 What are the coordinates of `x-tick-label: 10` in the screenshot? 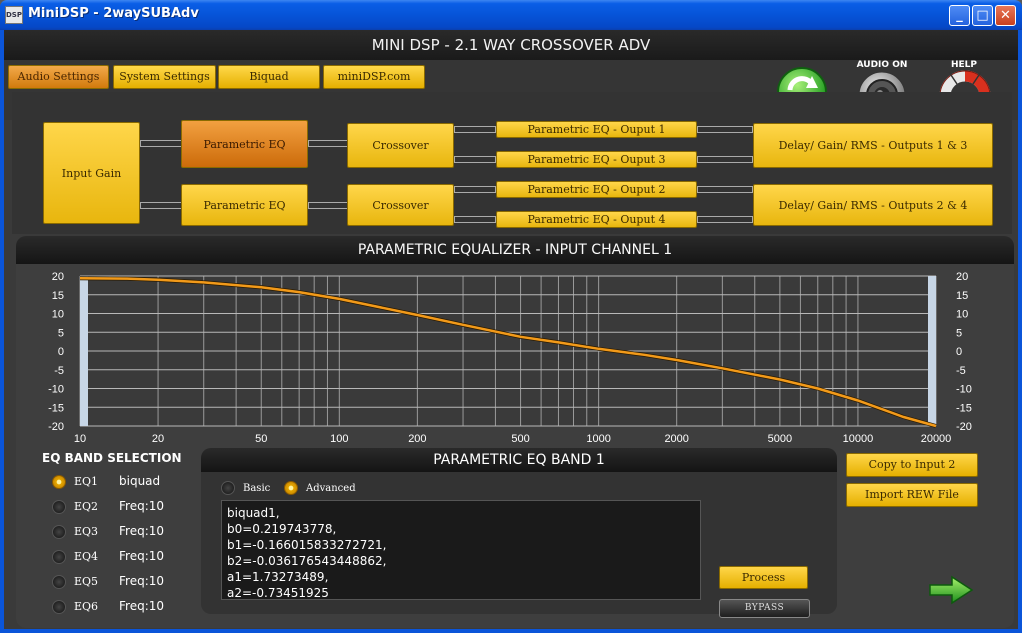 It's located at (80, 439).